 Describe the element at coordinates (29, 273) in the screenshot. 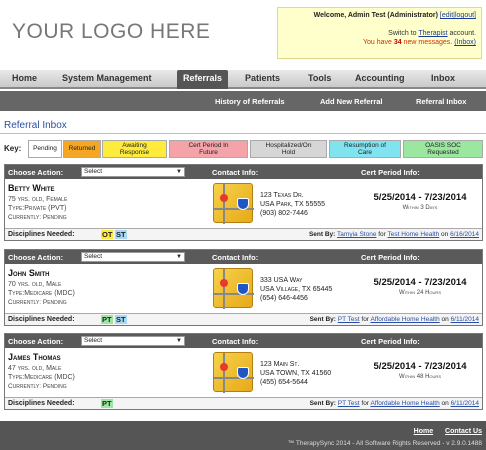

I see `patient-name: John Smith` at that location.